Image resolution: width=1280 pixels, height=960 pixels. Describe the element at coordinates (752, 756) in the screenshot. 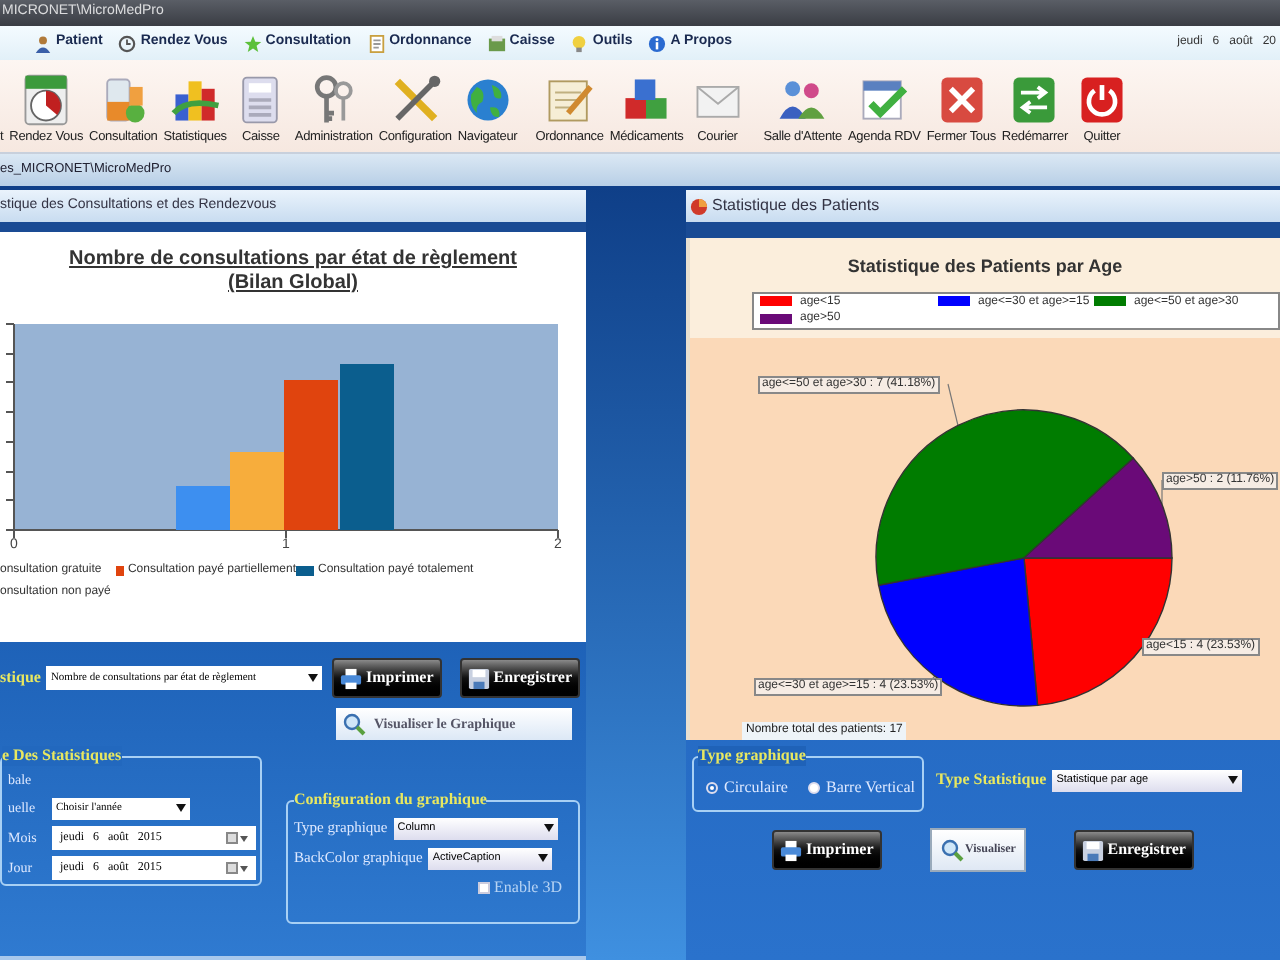

I see `group-title: Type graphique` at that location.